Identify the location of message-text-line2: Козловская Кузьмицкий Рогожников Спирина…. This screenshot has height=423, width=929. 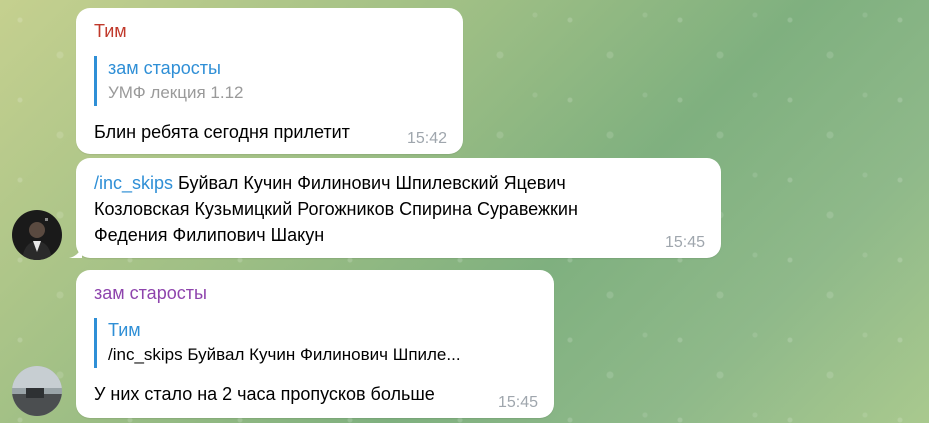
(336, 209).